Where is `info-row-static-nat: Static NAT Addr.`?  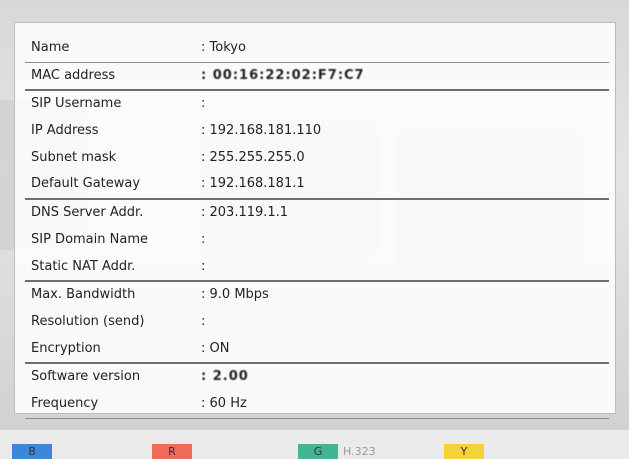 info-row-static-nat: Static NAT Addr. is located at coordinates (317, 268).